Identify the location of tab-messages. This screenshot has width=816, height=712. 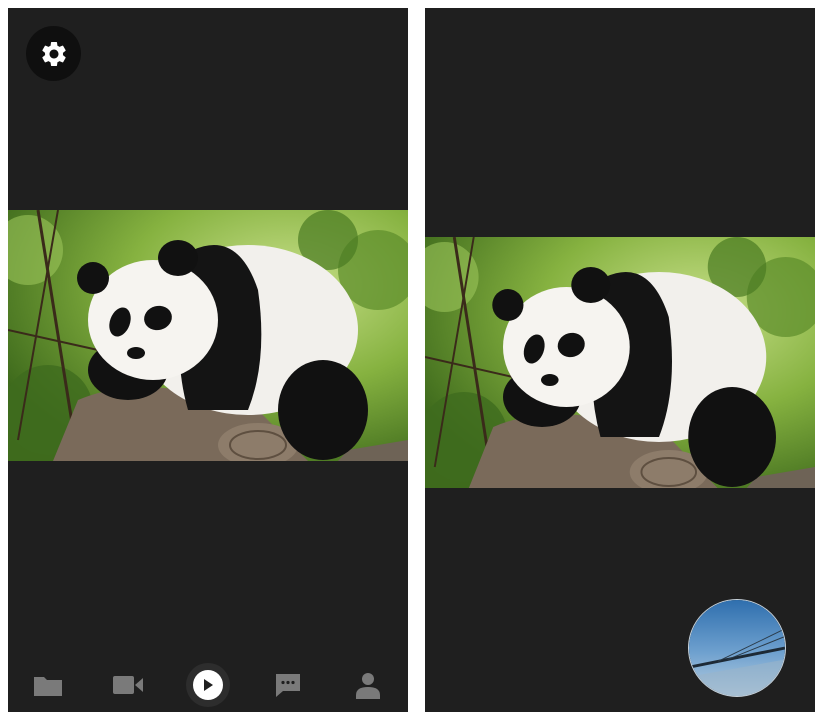
(288, 685).